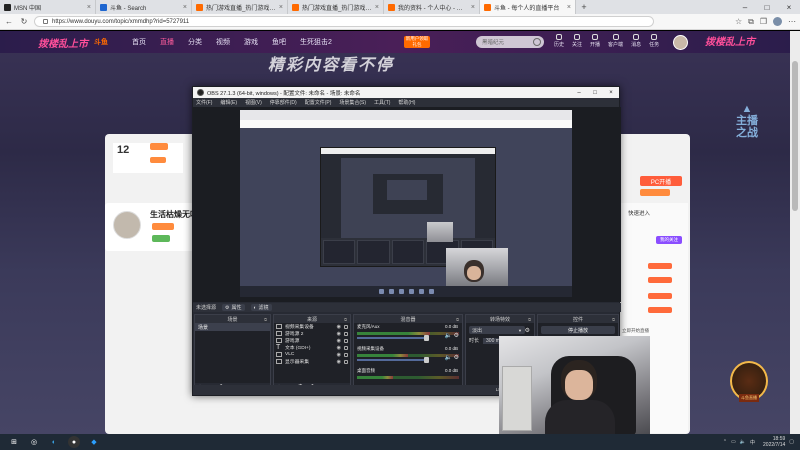  Describe the element at coordinates (417, 42) in the screenshot. I see `promo-badge: 新用户领取礼包` at that location.